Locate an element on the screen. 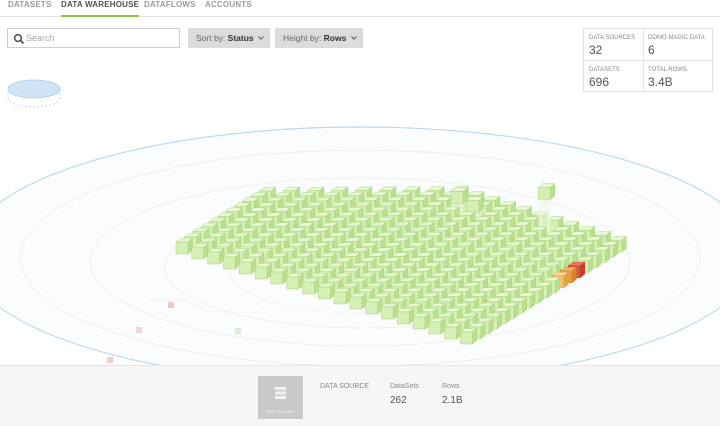 The image size is (720, 426). datasets-value: 262 is located at coordinates (398, 400).